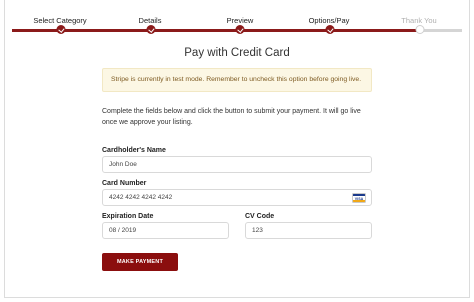 This screenshot has height=302, width=474. Describe the element at coordinates (308, 230) in the screenshot. I see `cv-code-input: 123` at that location.